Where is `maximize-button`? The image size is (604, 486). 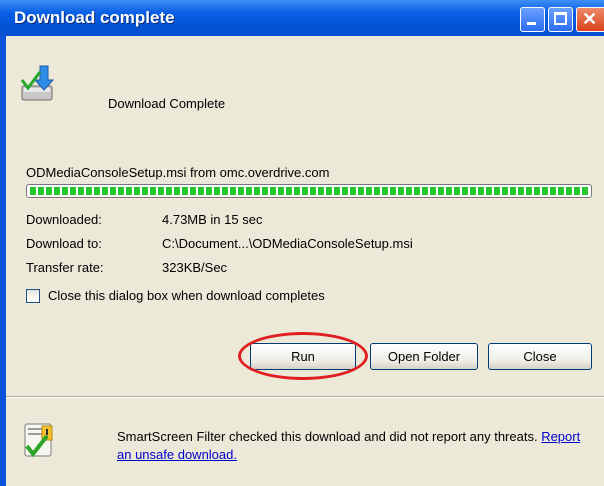
maximize-button is located at coordinates (560, 19).